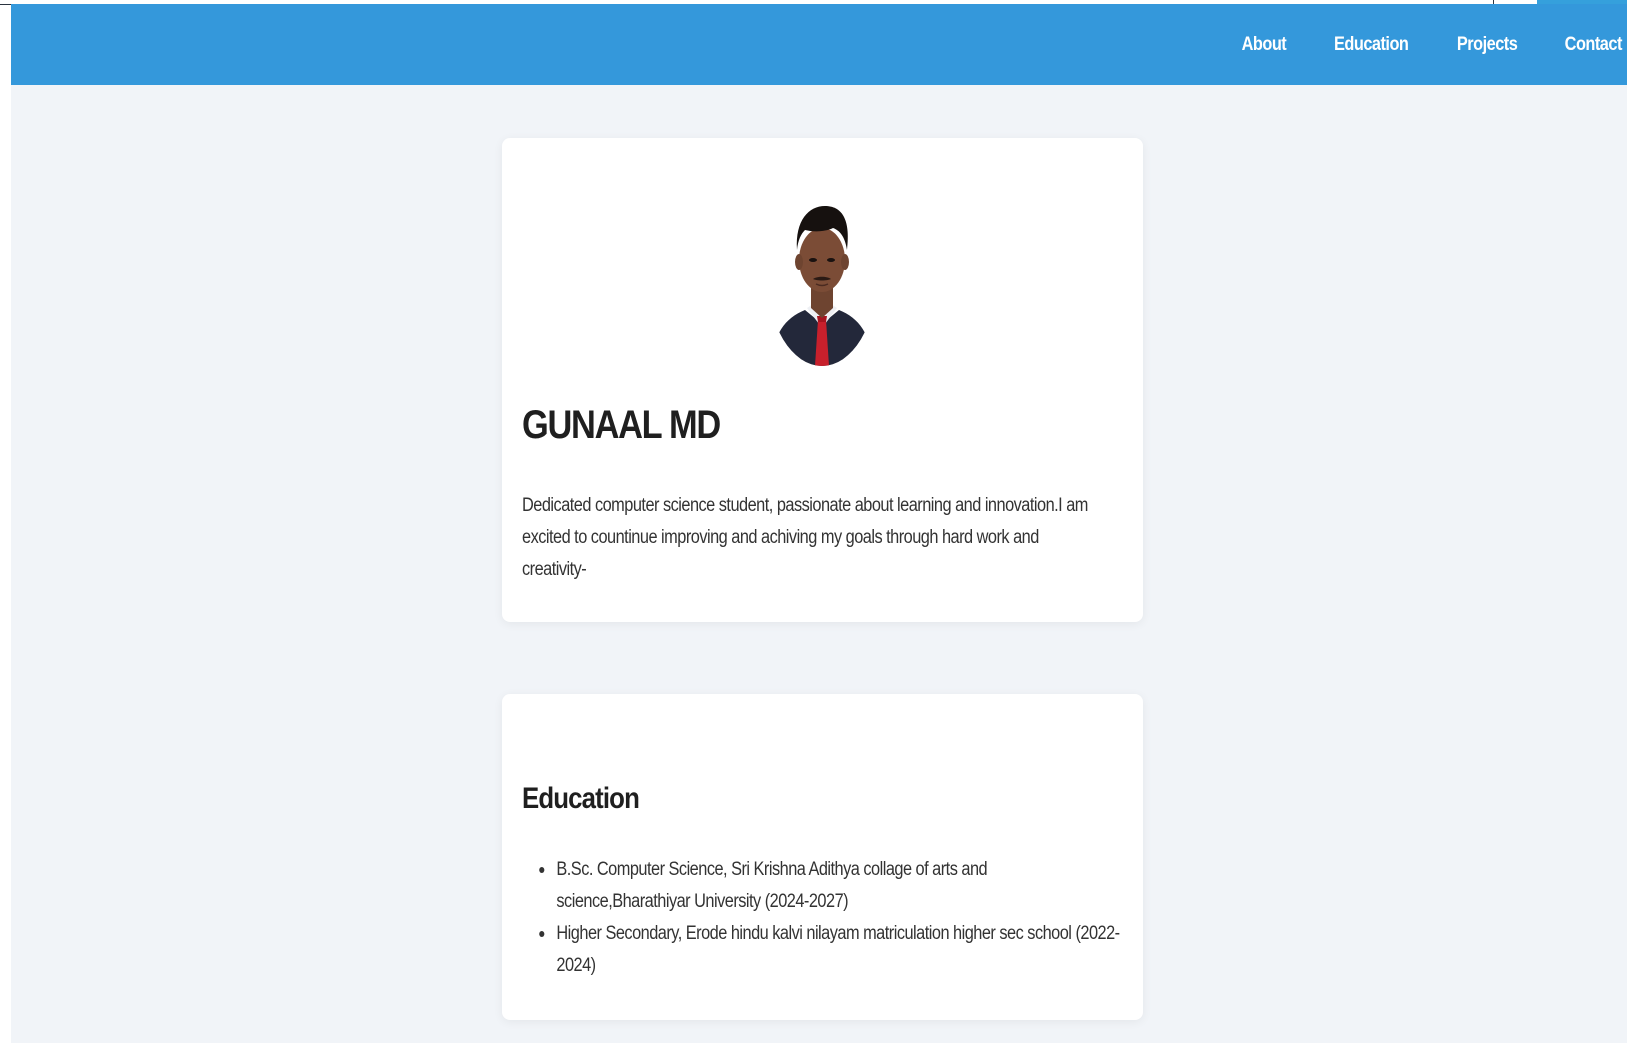 This screenshot has height=1043, width=1627. I want to click on nav-link-about: About, so click(1264, 45).